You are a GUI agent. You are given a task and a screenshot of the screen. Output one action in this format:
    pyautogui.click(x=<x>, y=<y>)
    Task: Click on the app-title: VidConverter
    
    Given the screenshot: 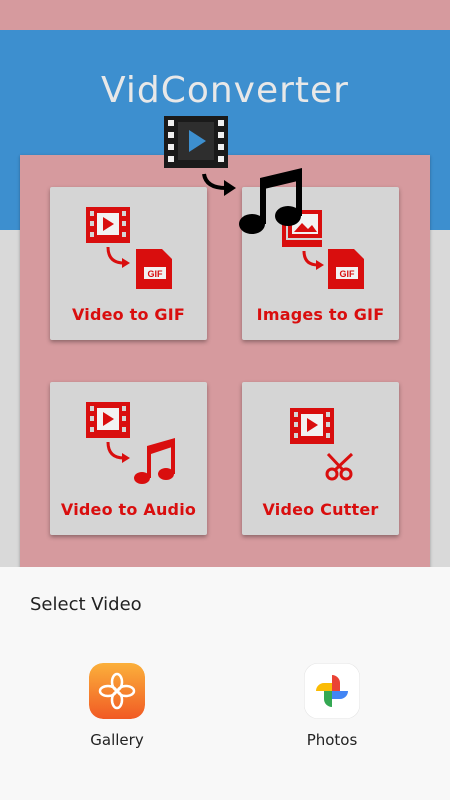 What is the action you would take?
    pyautogui.click(x=225, y=90)
    